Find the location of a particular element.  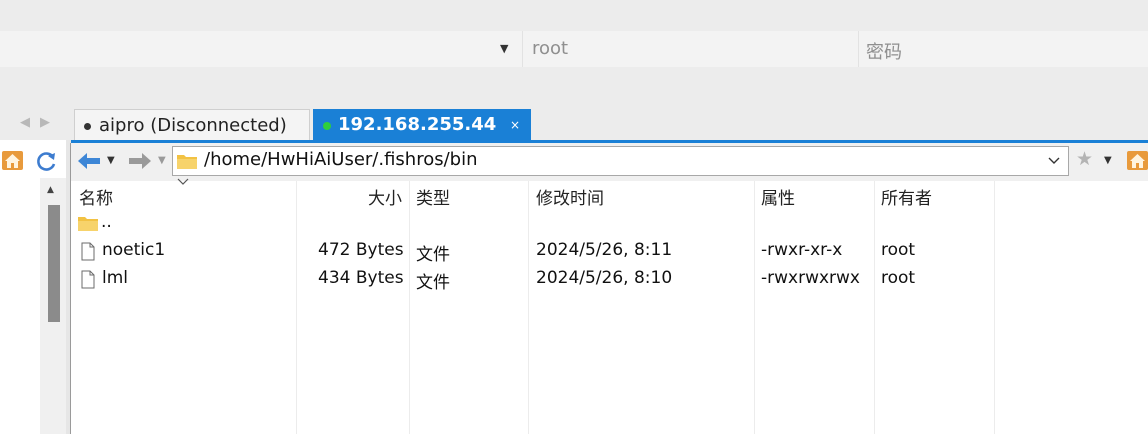

connected-status-icon is located at coordinates (327, 126).